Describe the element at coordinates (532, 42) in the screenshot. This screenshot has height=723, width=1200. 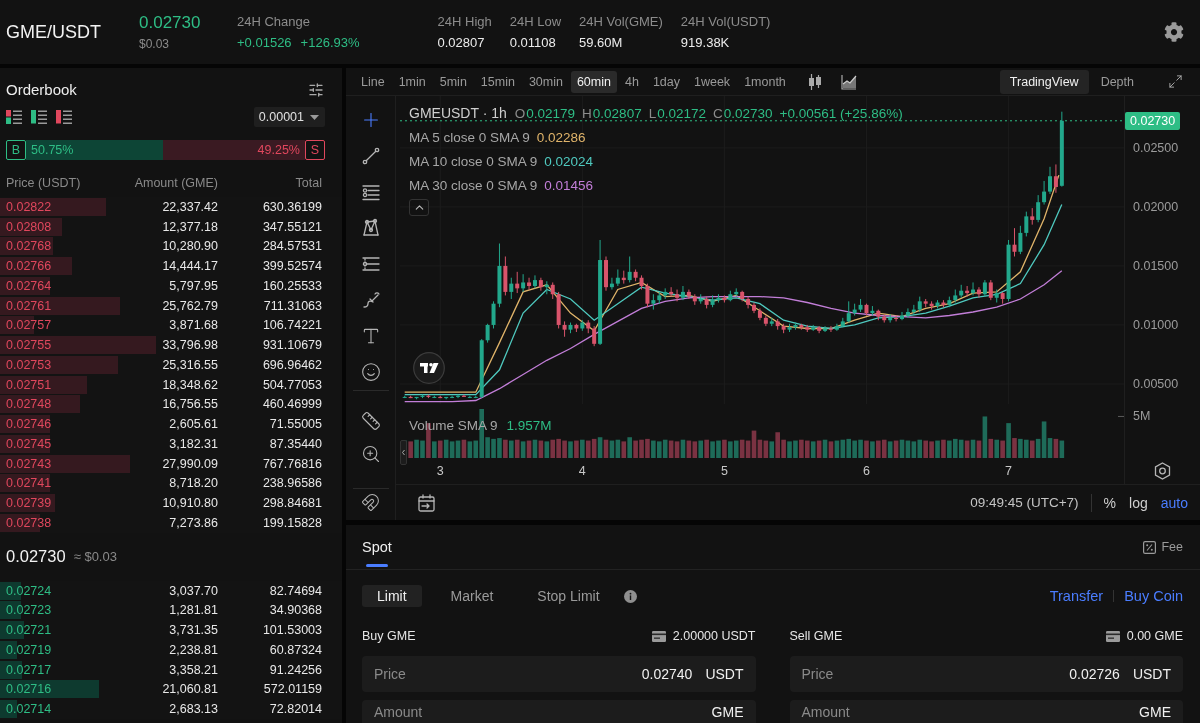
I see `stat-value: 0.01108` at that location.